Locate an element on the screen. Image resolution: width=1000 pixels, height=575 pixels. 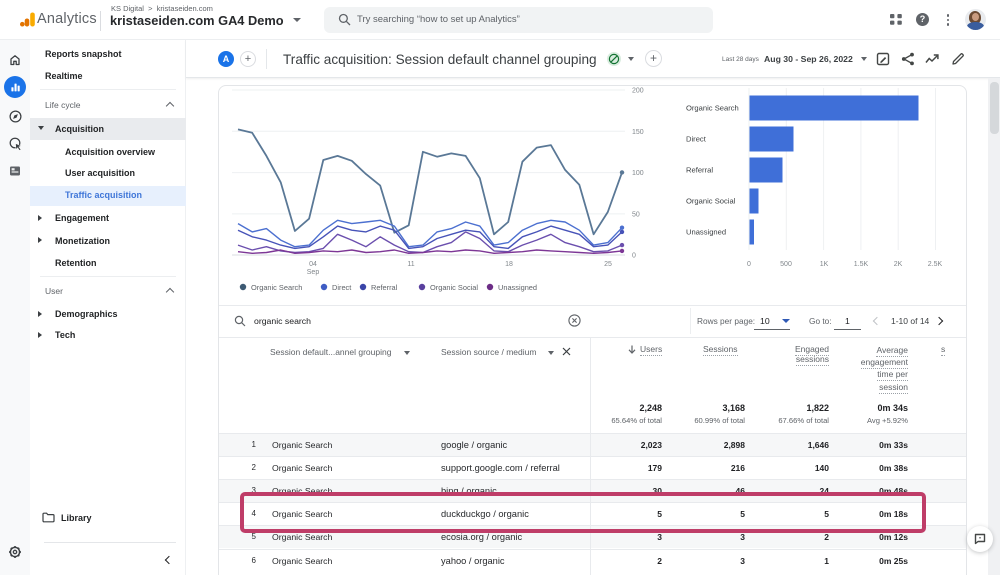
svg-text: 200 is located at coordinates (638, 91).